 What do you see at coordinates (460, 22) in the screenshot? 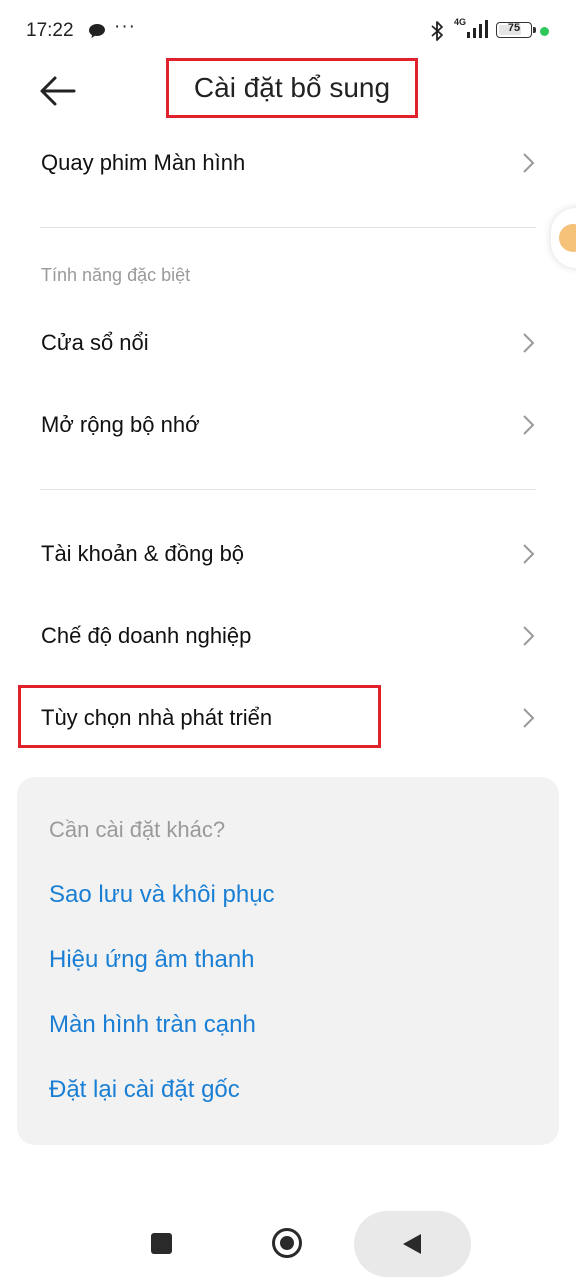
I see `network-type-label: 4G` at bounding box center [460, 22].